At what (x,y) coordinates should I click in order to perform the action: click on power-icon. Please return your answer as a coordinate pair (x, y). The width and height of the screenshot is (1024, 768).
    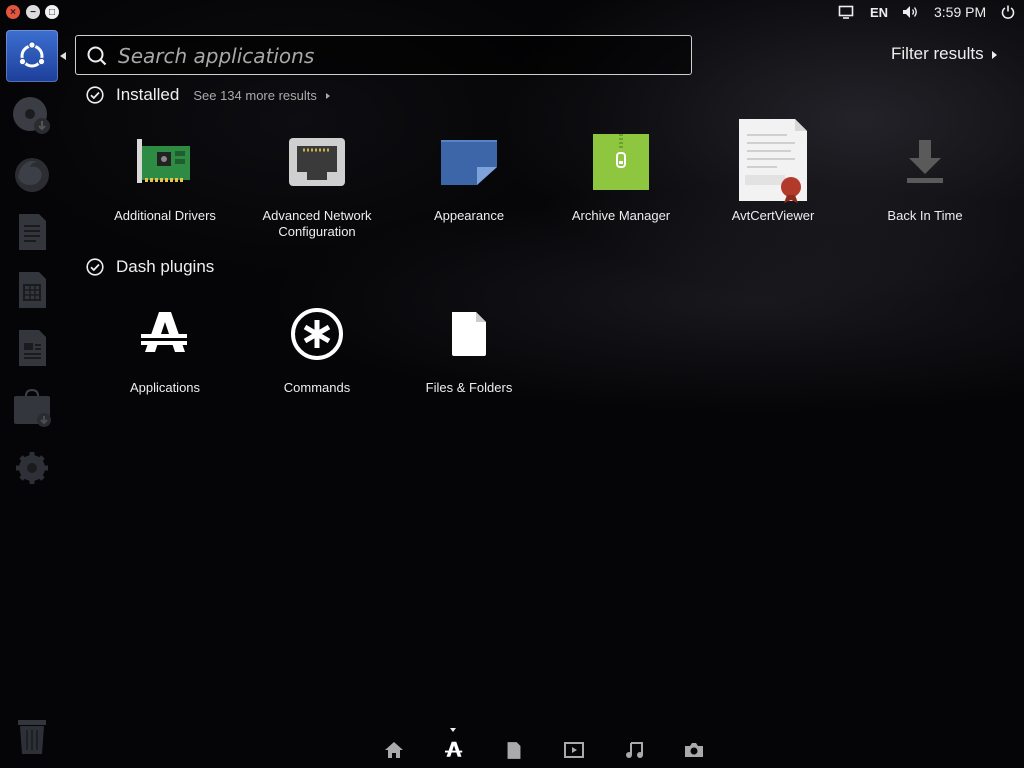
    Looking at the image, I should click on (1008, 12).